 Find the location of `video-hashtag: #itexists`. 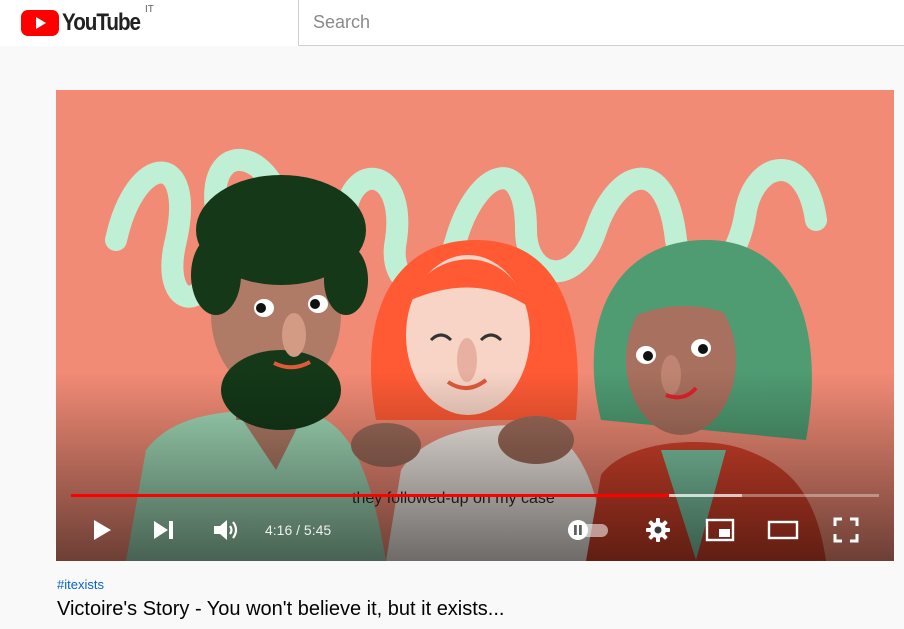

video-hashtag: #itexists is located at coordinates (80, 584).